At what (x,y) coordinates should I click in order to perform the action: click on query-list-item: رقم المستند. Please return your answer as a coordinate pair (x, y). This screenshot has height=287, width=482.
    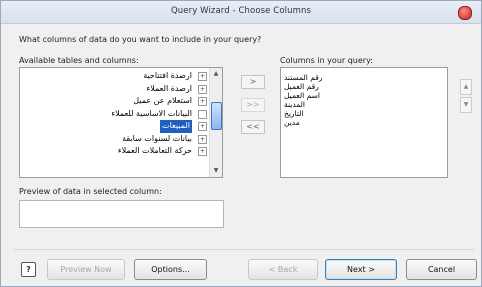
    Looking at the image, I should click on (364, 77).